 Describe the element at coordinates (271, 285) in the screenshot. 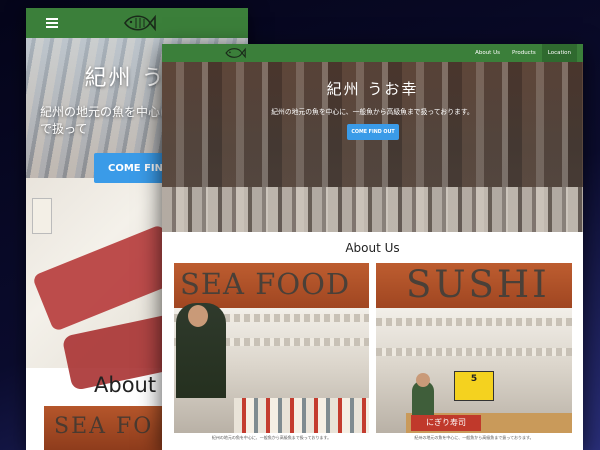

I see `seafood-sign: SEA FOOD` at that location.